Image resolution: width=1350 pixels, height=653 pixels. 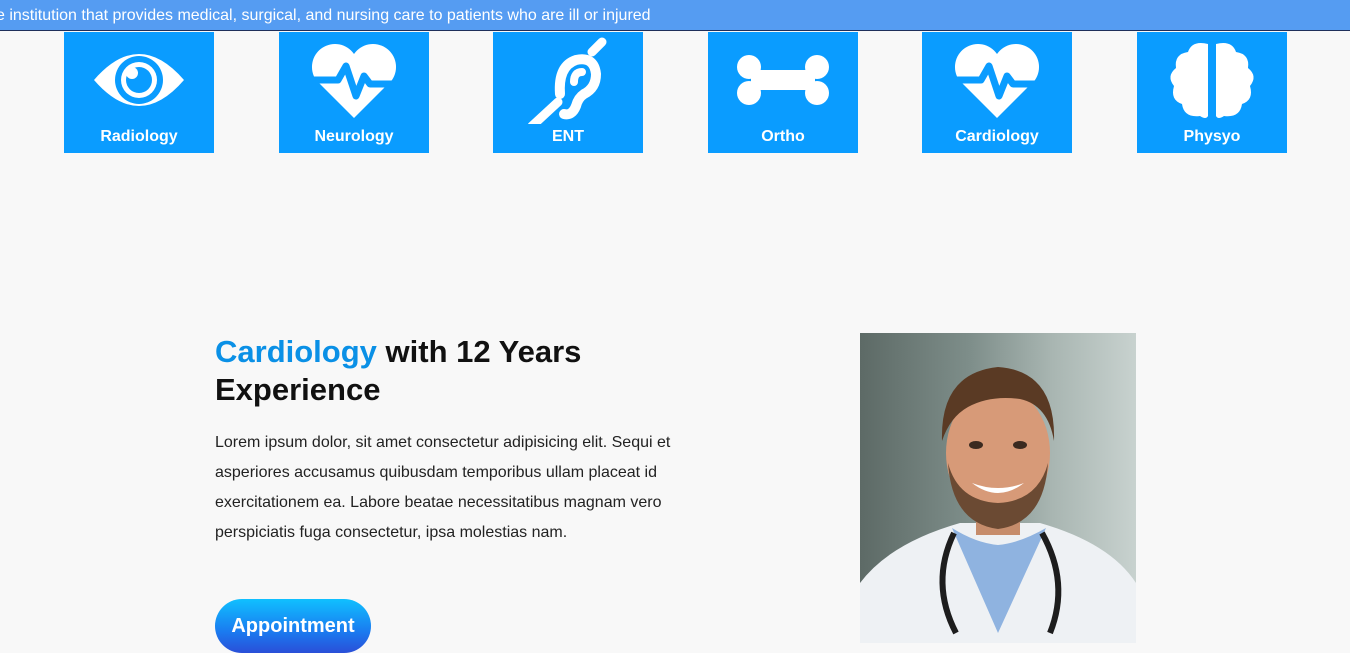 I want to click on dept-label: Physyo, so click(x=1212, y=136).